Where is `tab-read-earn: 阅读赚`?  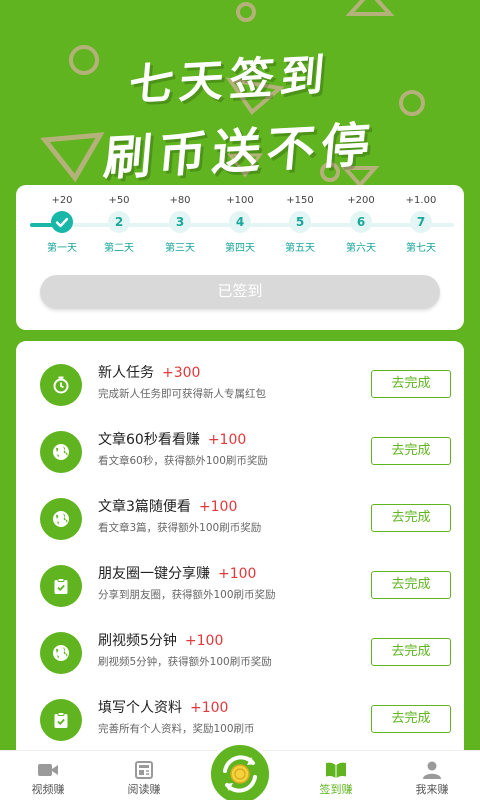
tab-read-earn: 阅读赚 is located at coordinates (144, 775).